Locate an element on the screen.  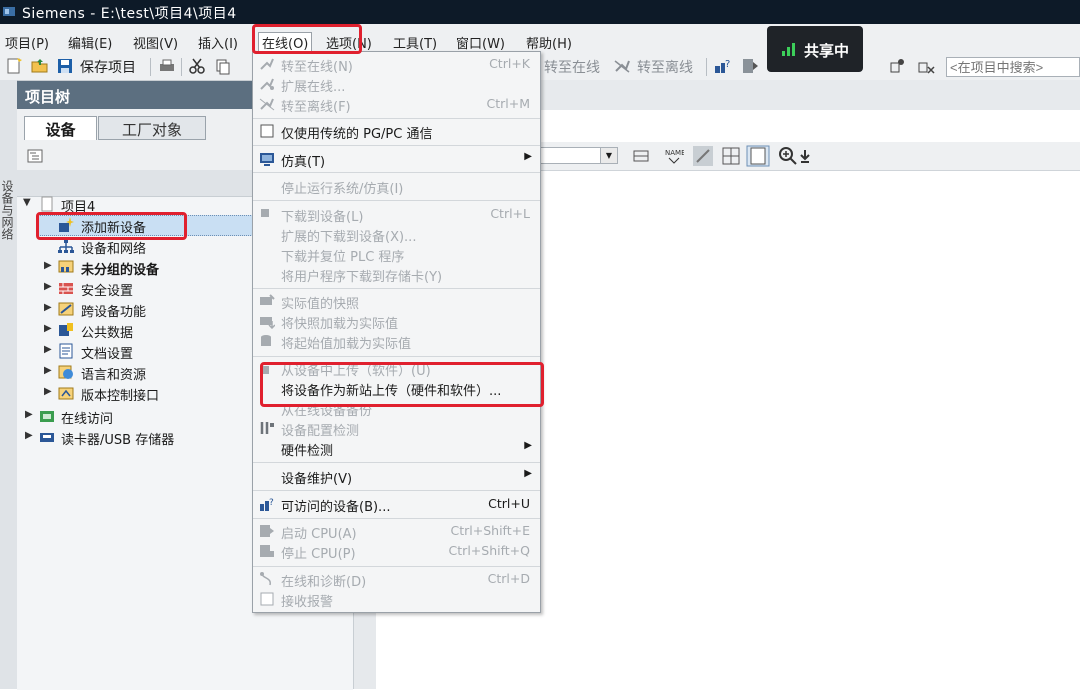
tree-item-security-settings: ▶ 安全设置 is located at coordinates (135, 288).